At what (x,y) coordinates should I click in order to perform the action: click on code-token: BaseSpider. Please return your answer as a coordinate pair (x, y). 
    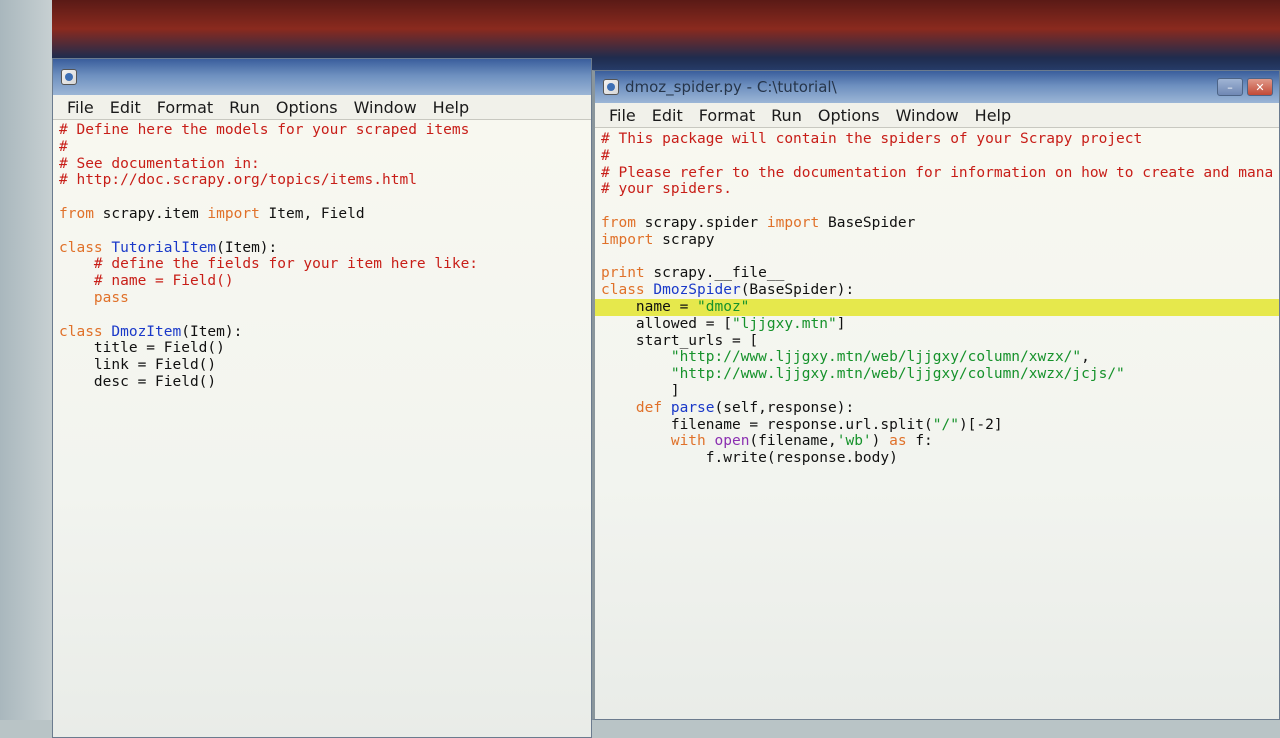
    Looking at the image, I should click on (867, 222).